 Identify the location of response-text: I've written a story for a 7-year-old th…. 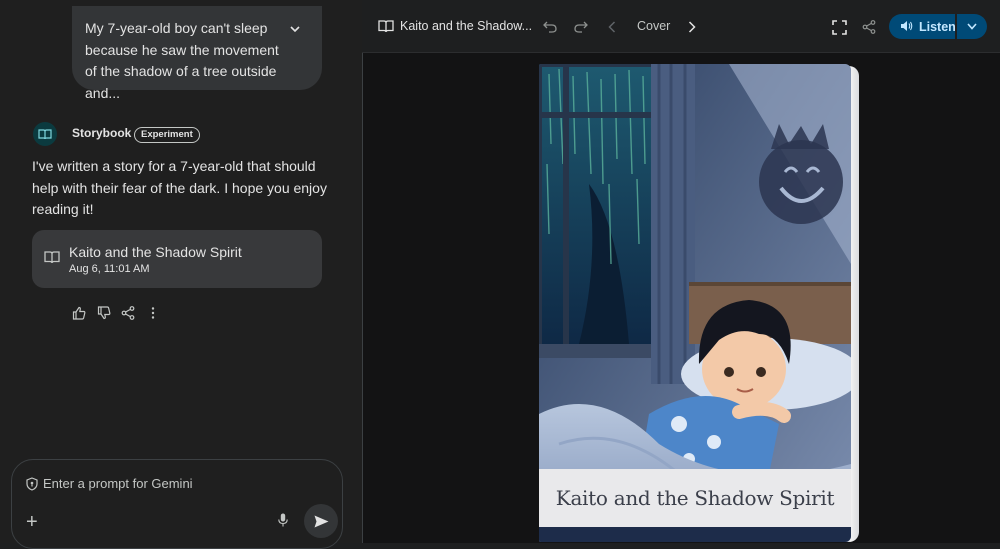
(179, 187).